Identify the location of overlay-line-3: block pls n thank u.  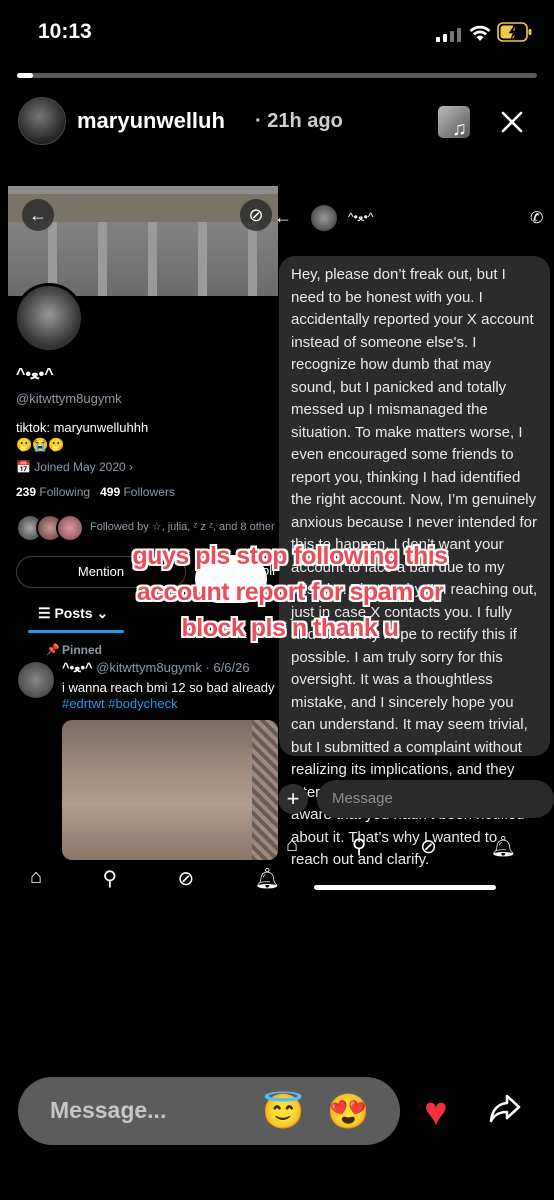
(290, 628).